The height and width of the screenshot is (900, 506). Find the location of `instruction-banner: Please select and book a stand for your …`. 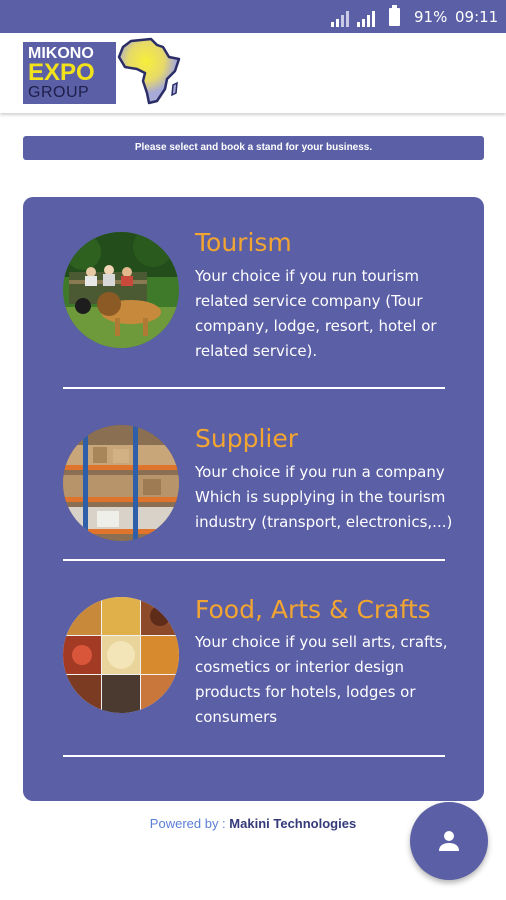

instruction-banner: Please select and book a stand for your … is located at coordinates (253, 148).